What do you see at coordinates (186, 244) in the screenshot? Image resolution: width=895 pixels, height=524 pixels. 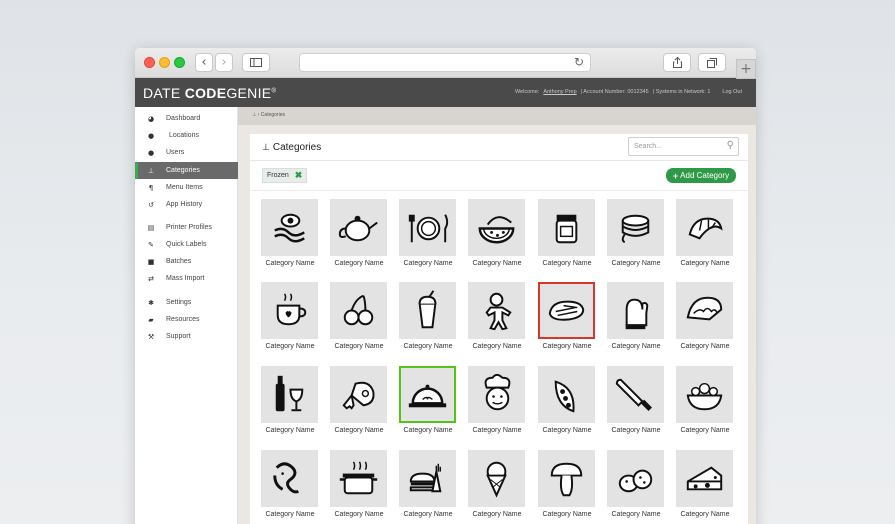 I see `sidebar-item-quick-labels: ✎ Quick Labels` at bounding box center [186, 244].